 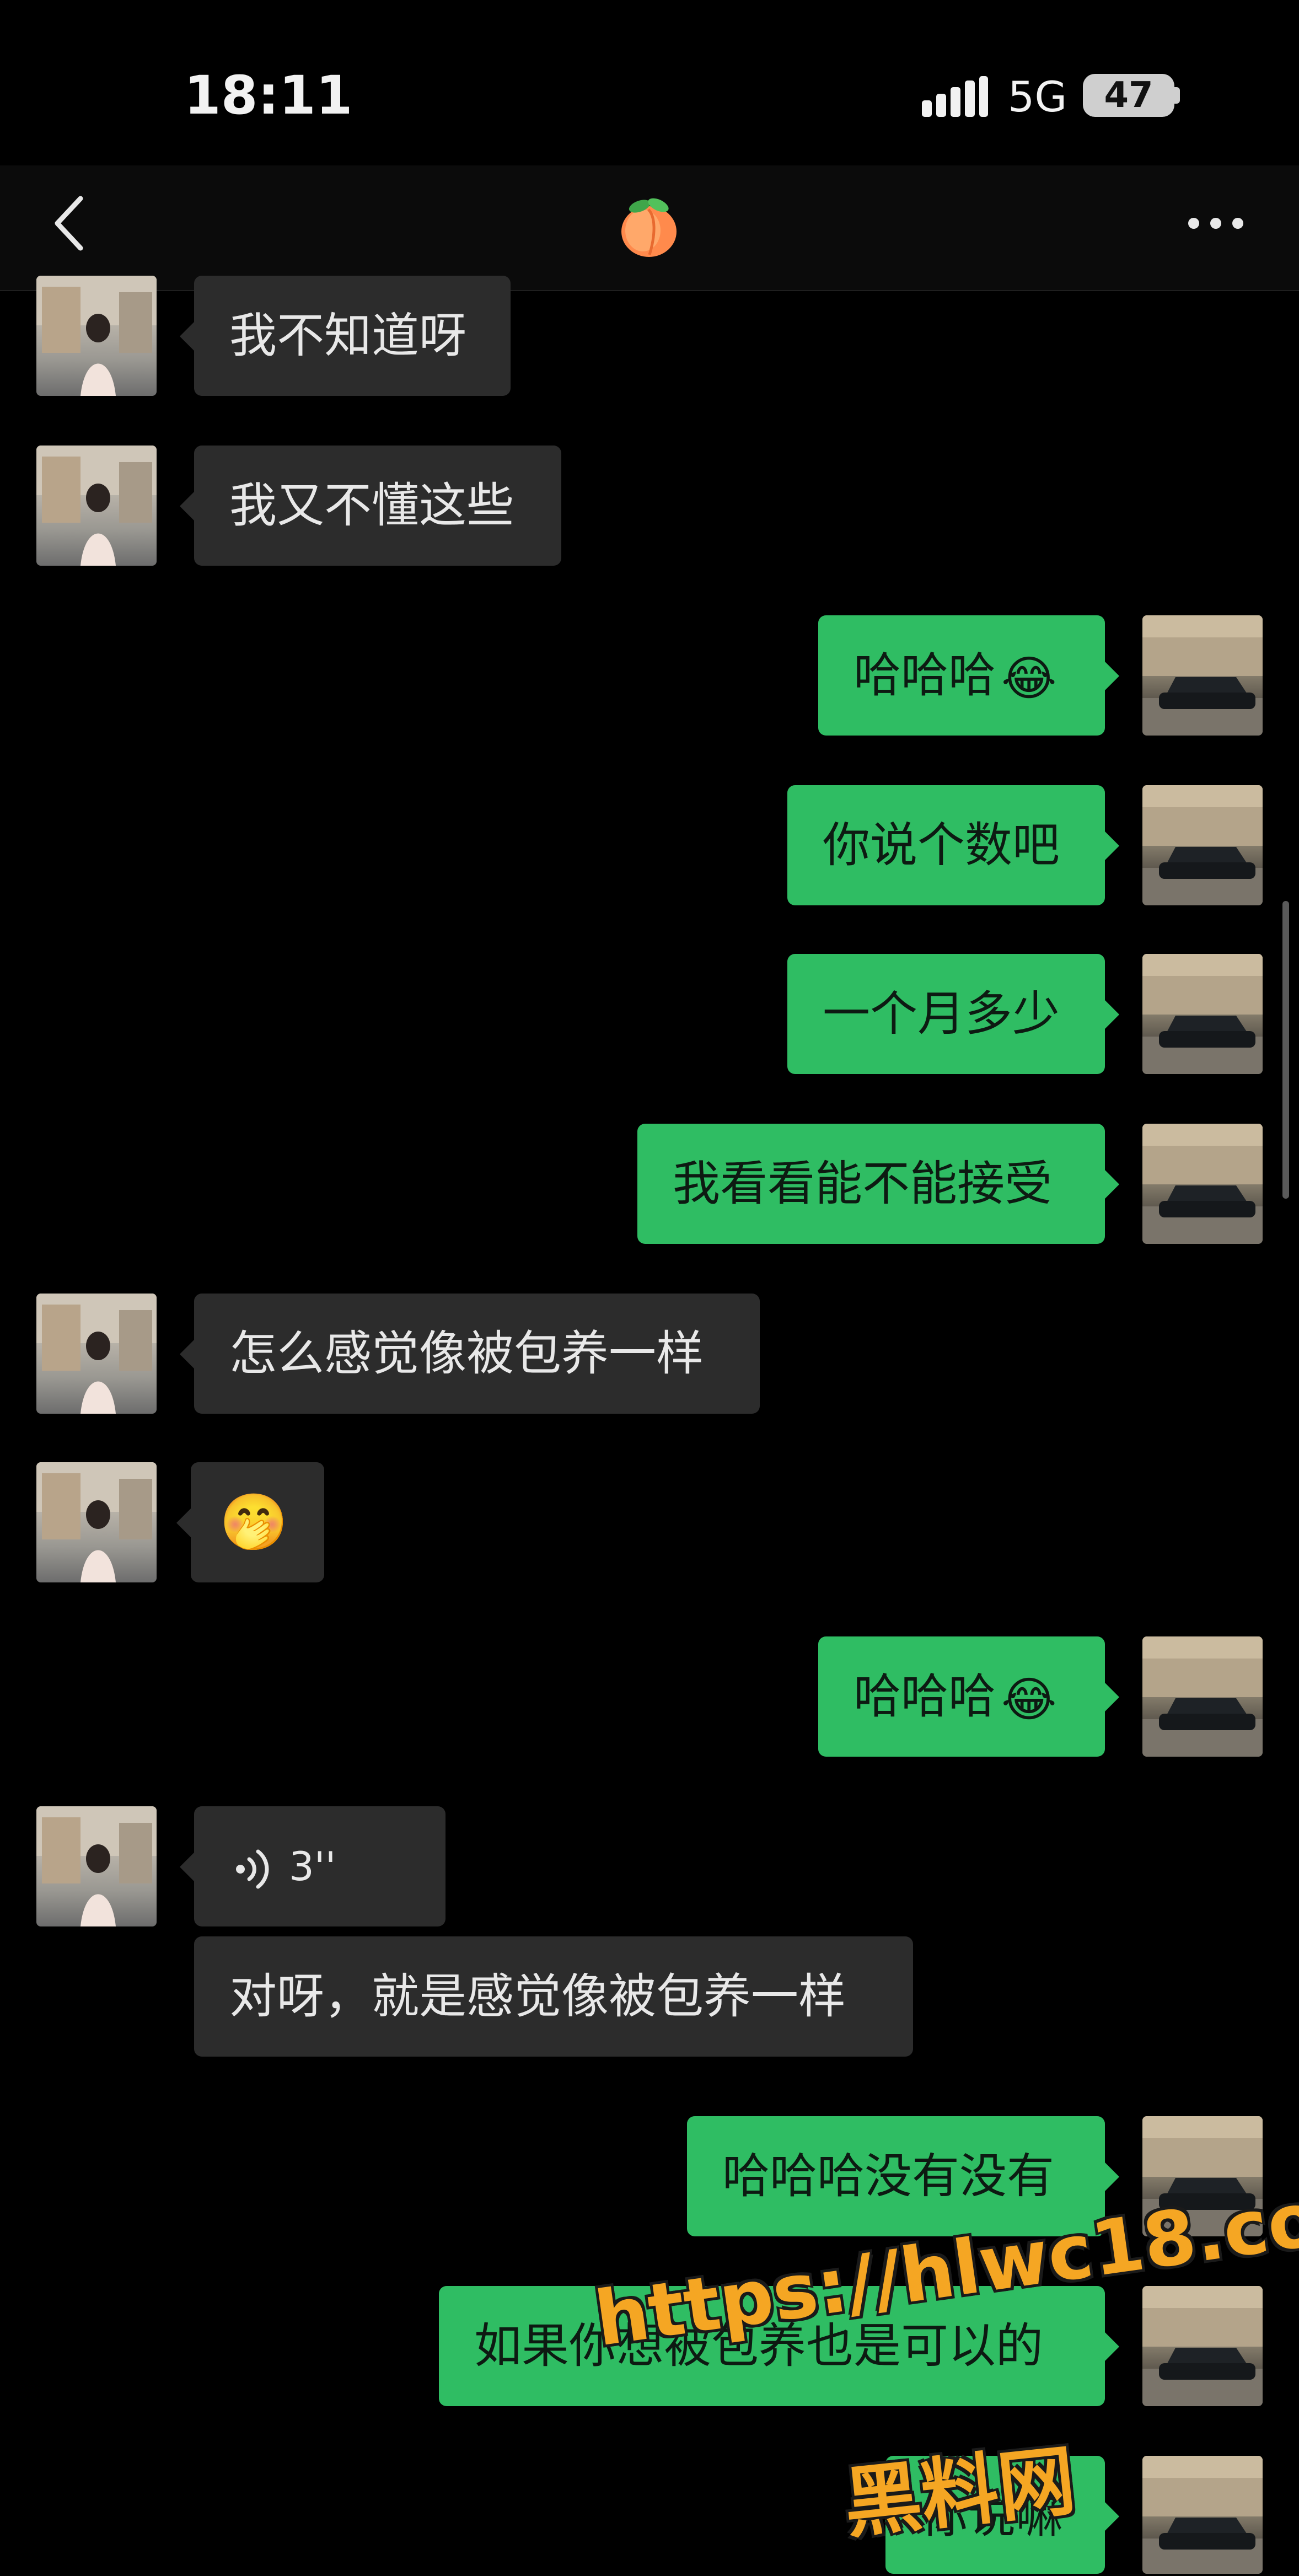 I want to click on voice-message-bubble: 3'', so click(x=319, y=1866).